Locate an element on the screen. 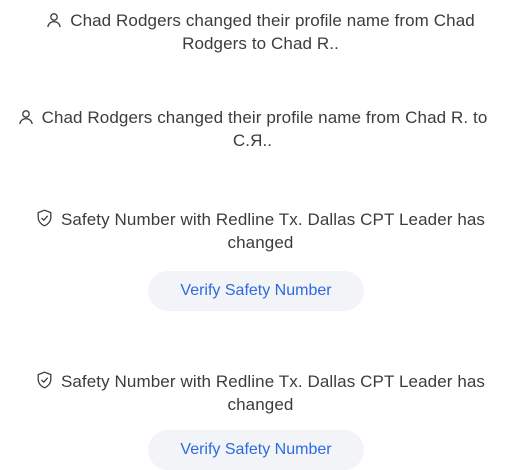  event-text-line-2: Rodgers to Chad R.. is located at coordinates (260, 43).